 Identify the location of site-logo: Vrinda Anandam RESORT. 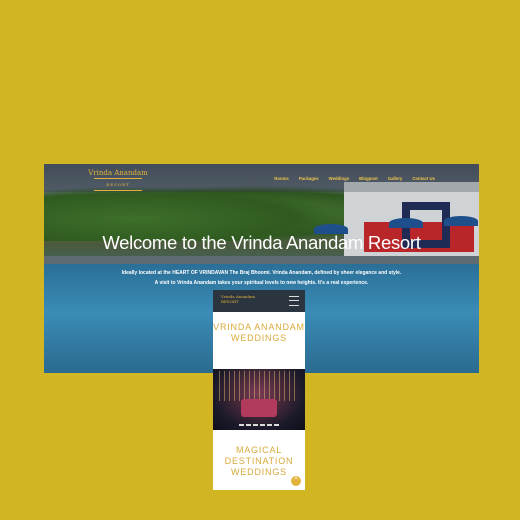
(118, 180).